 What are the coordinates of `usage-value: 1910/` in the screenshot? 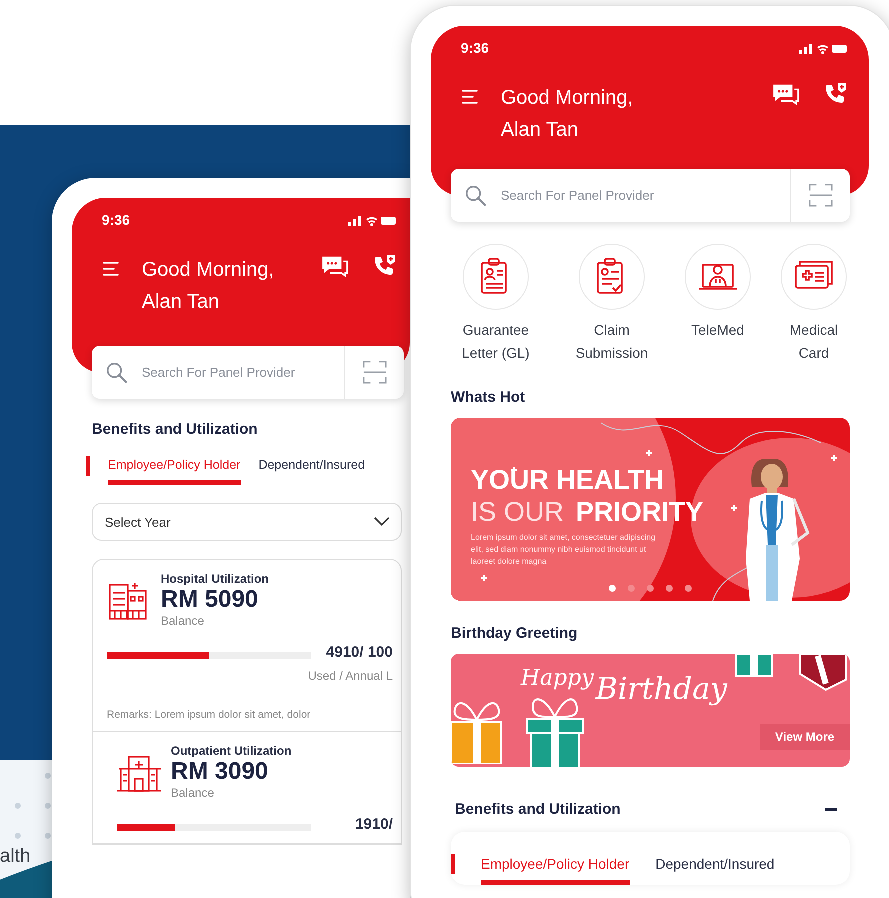 It's located at (373, 824).